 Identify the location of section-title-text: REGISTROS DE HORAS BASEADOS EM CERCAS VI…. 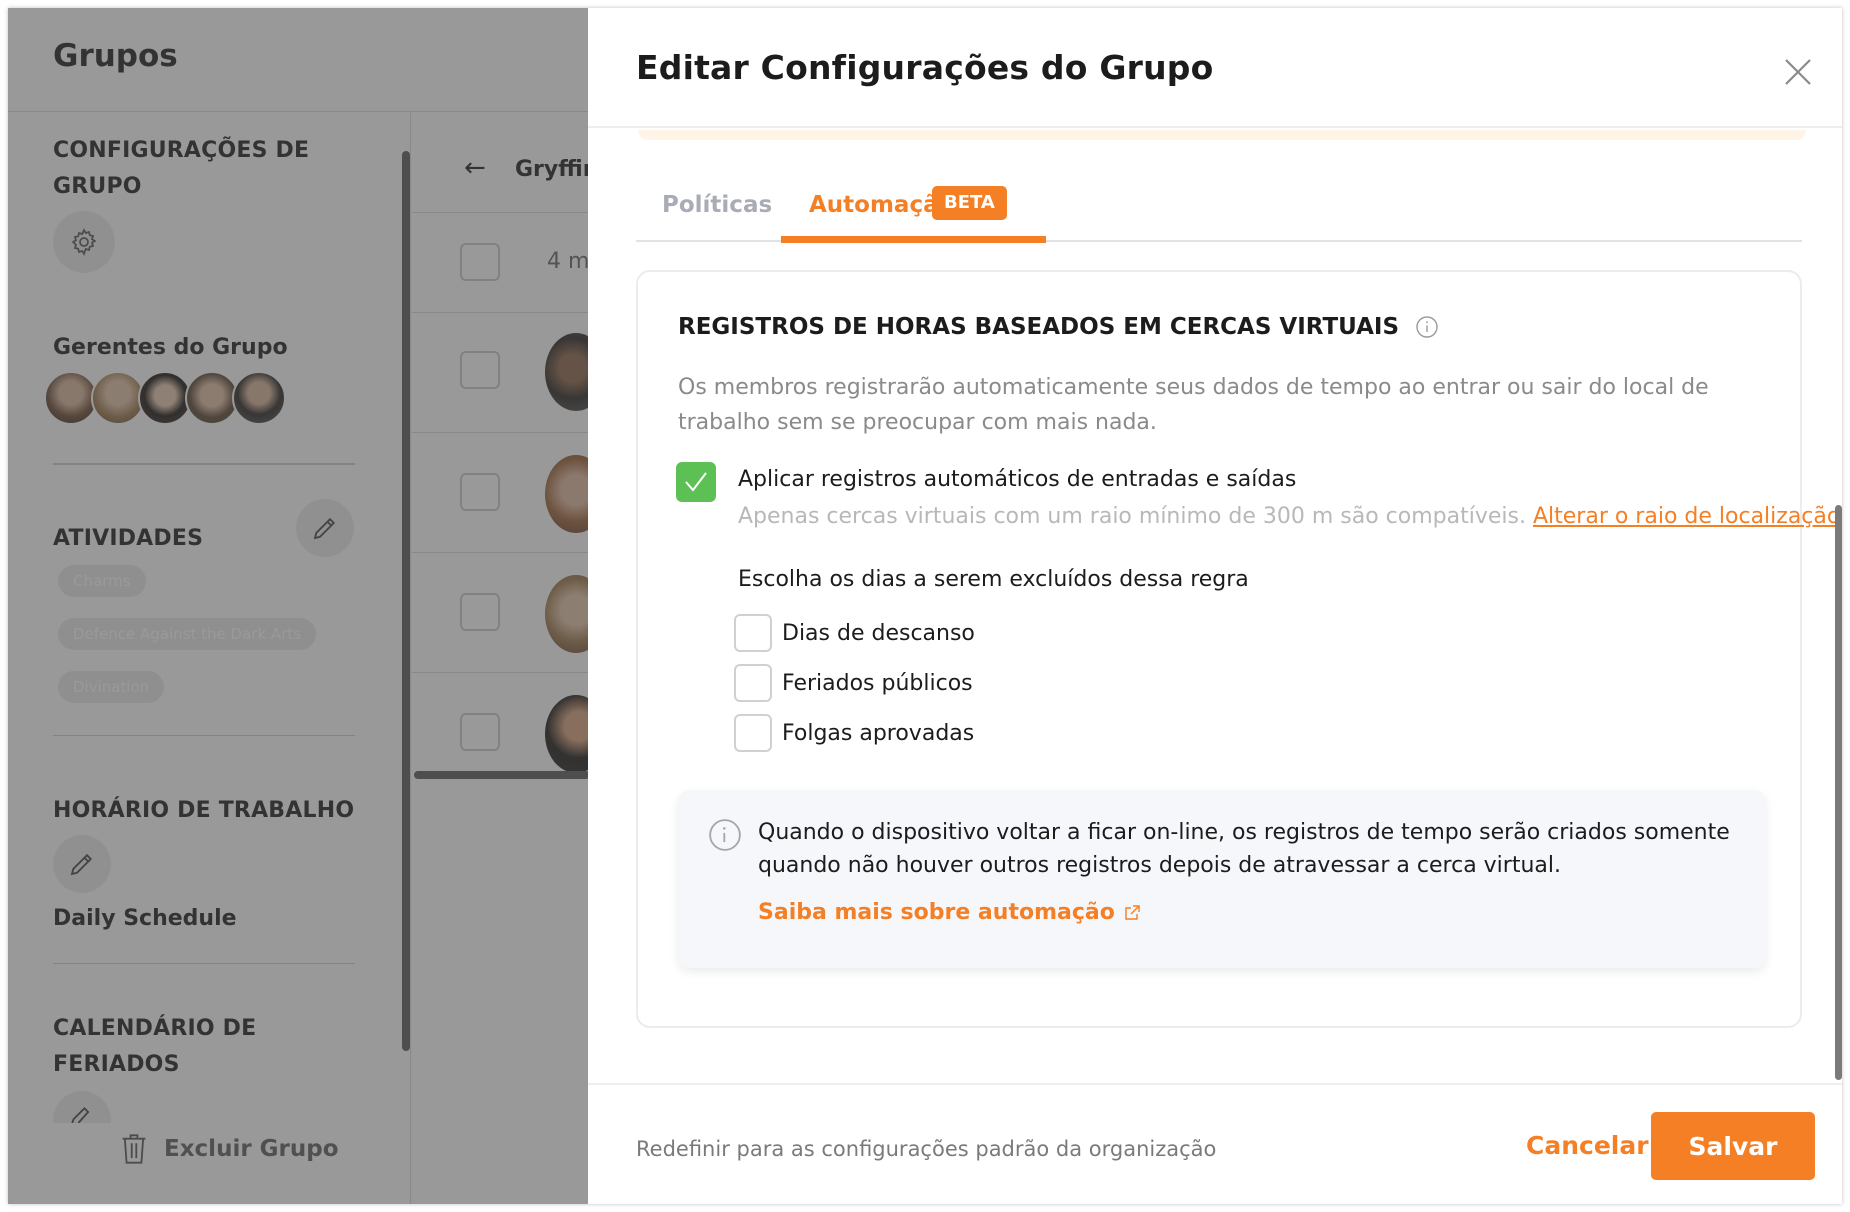
(1039, 327).